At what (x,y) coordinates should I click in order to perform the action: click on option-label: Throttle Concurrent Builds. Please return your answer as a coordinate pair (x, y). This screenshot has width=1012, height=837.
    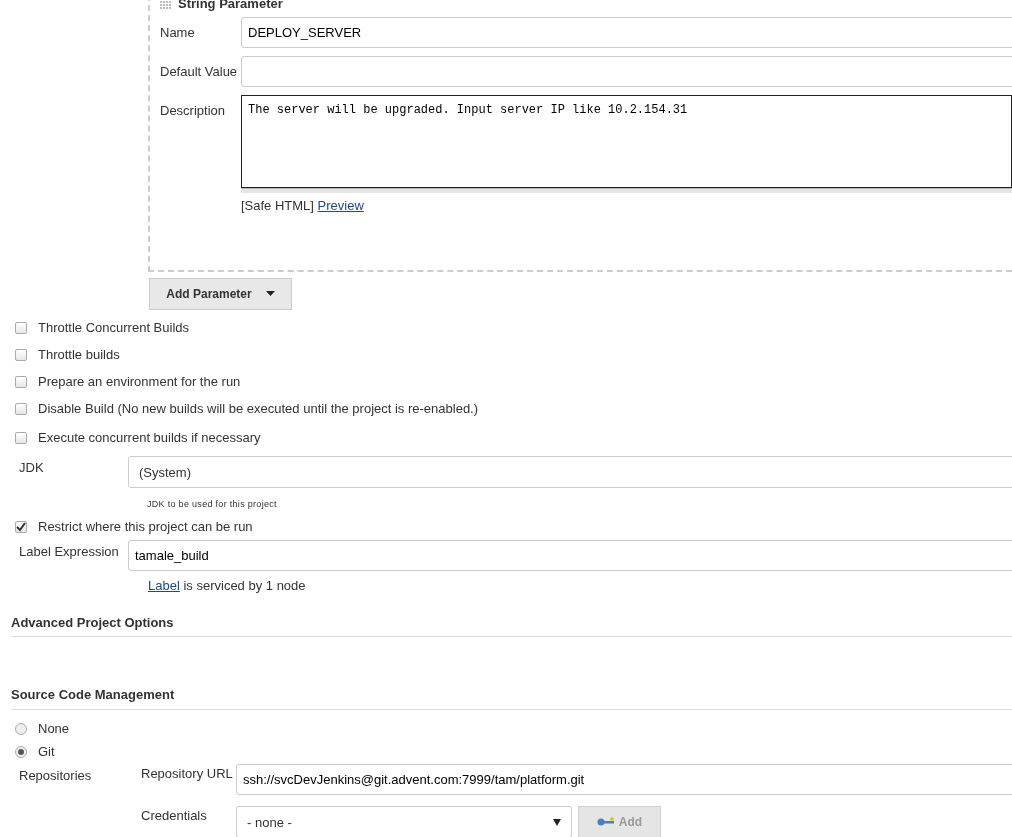
    Looking at the image, I should click on (113, 328).